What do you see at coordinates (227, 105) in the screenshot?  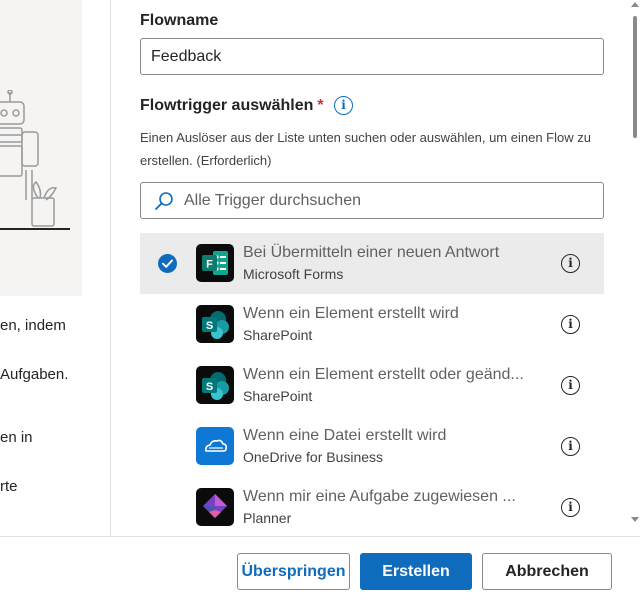 I see `trigger-label-text: Flowtrigger auswählen` at bounding box center [227, 105].